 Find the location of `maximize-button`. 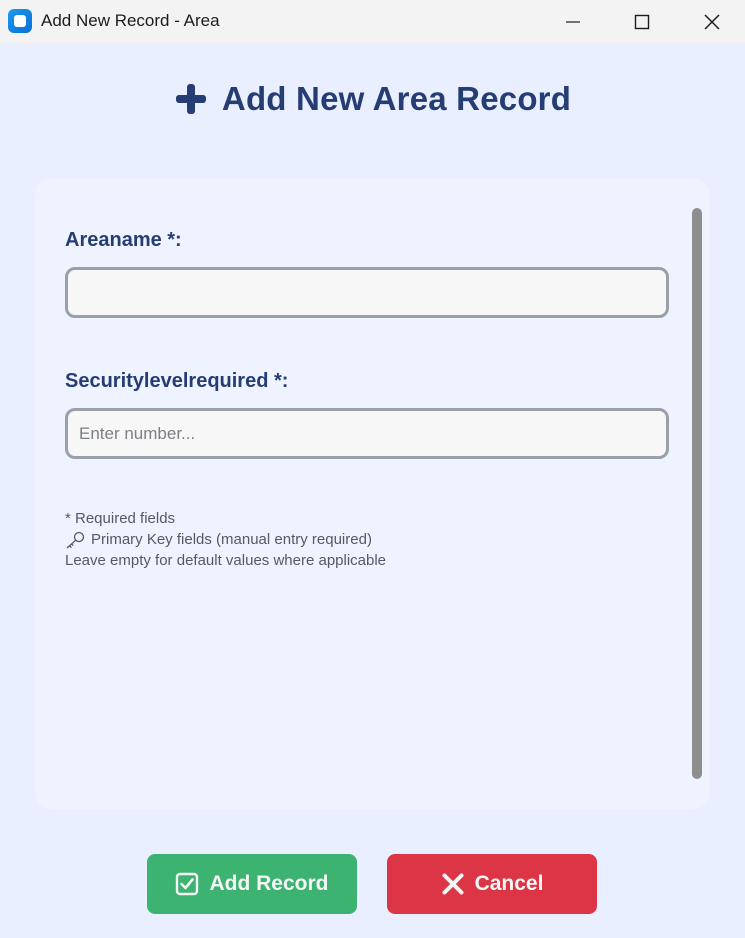

maximize-button is located at coordinates (642, 21).